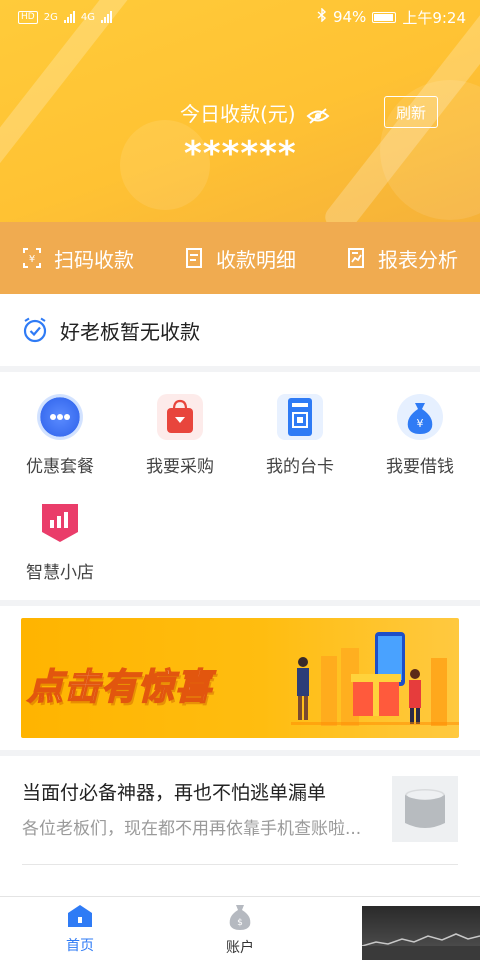 The height and width of the screenshot is (960, 480). What do you see at coordinates (375, 679) in the screenshot?
I see `banner-illustration` at bounding box center [375, 679].